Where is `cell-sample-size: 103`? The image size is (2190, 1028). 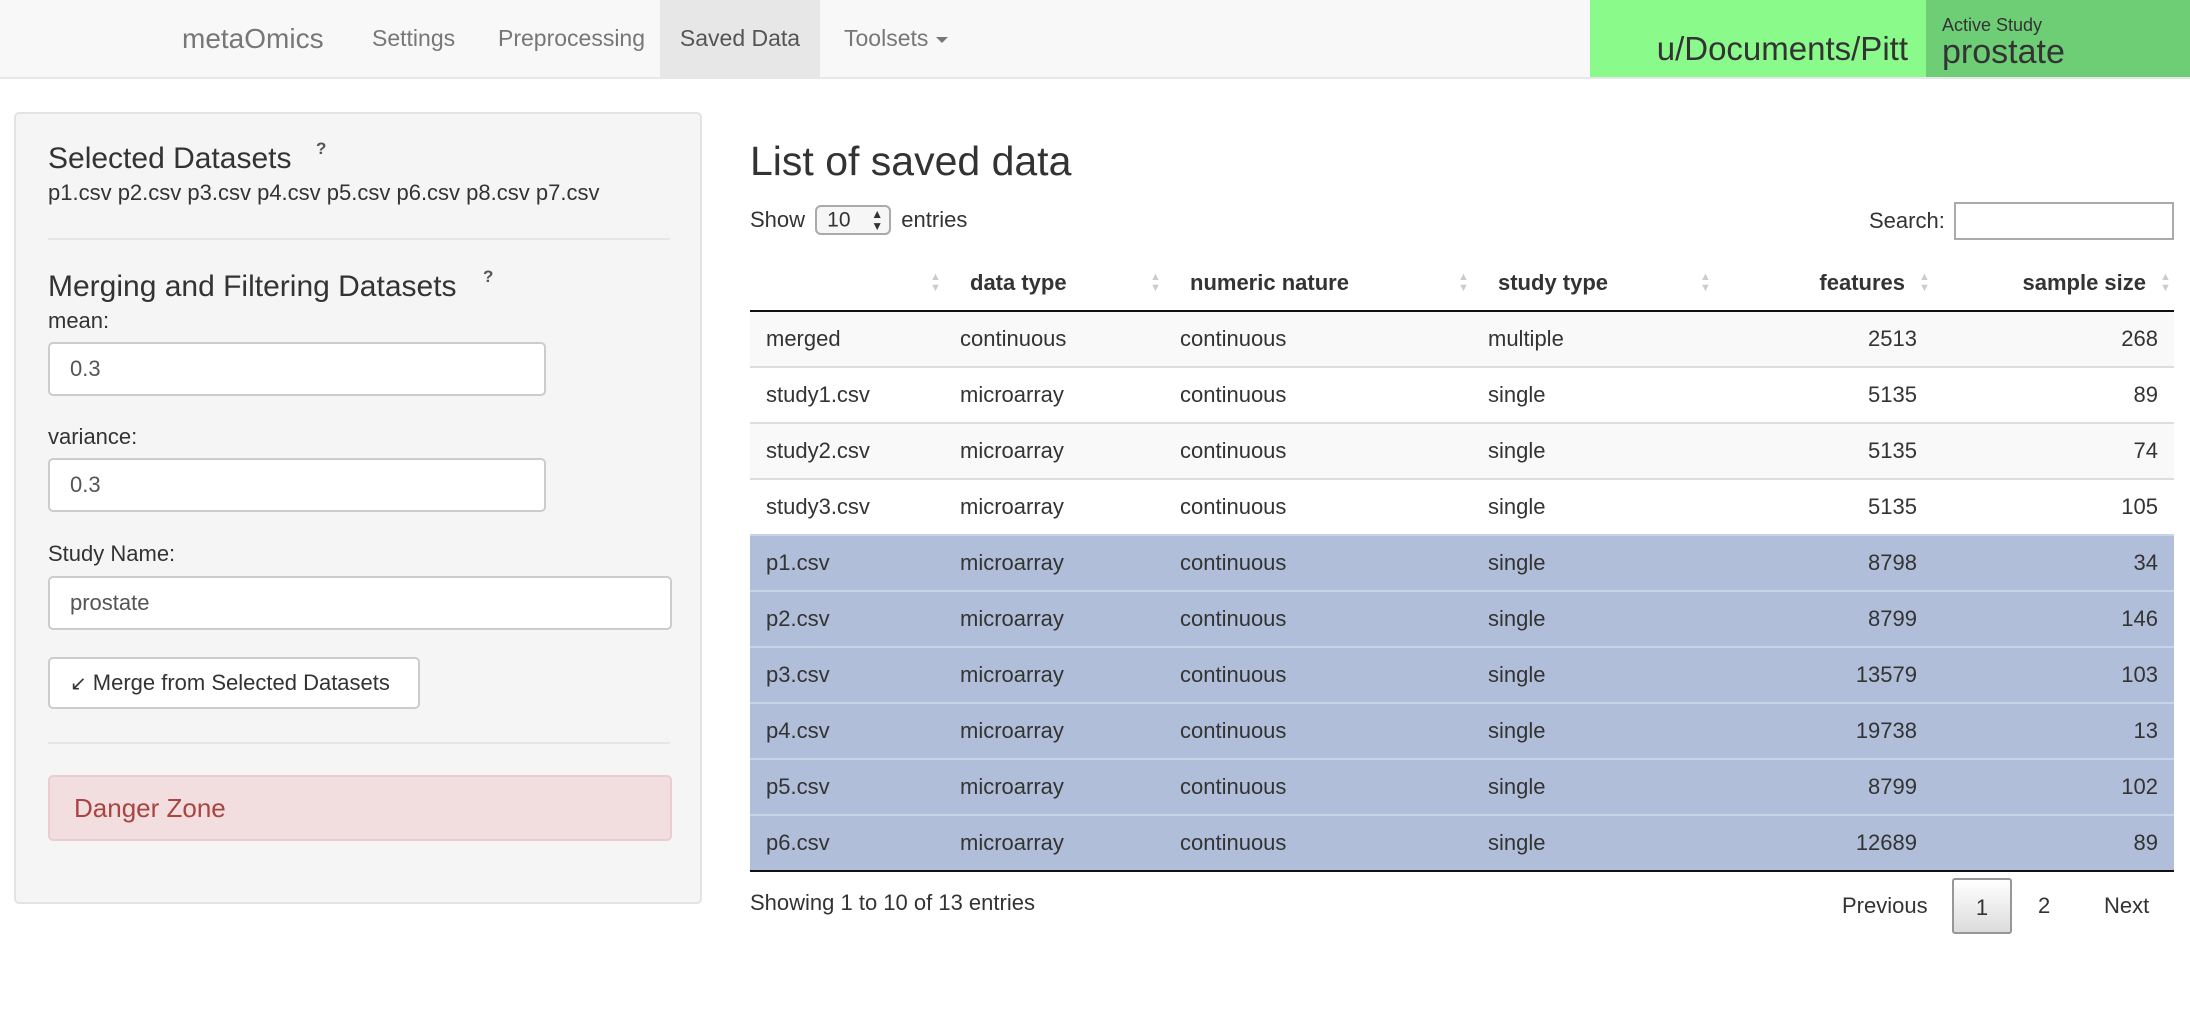 cell-sample-size: 103 is located at coordinates (2053, 674).